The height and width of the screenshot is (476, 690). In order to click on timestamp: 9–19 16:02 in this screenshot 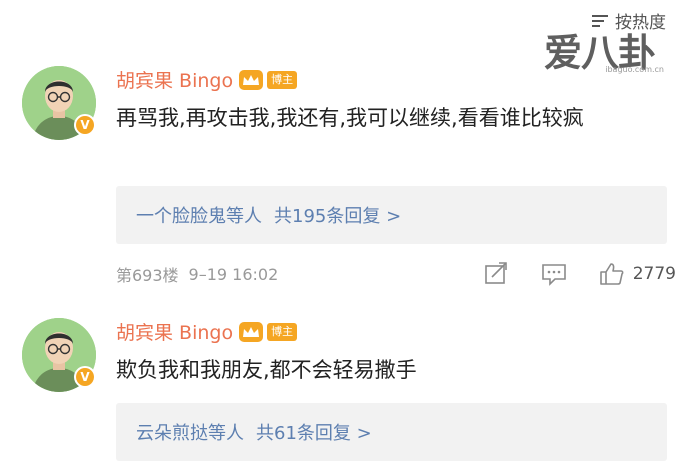, I will do `click(233, 274)`.